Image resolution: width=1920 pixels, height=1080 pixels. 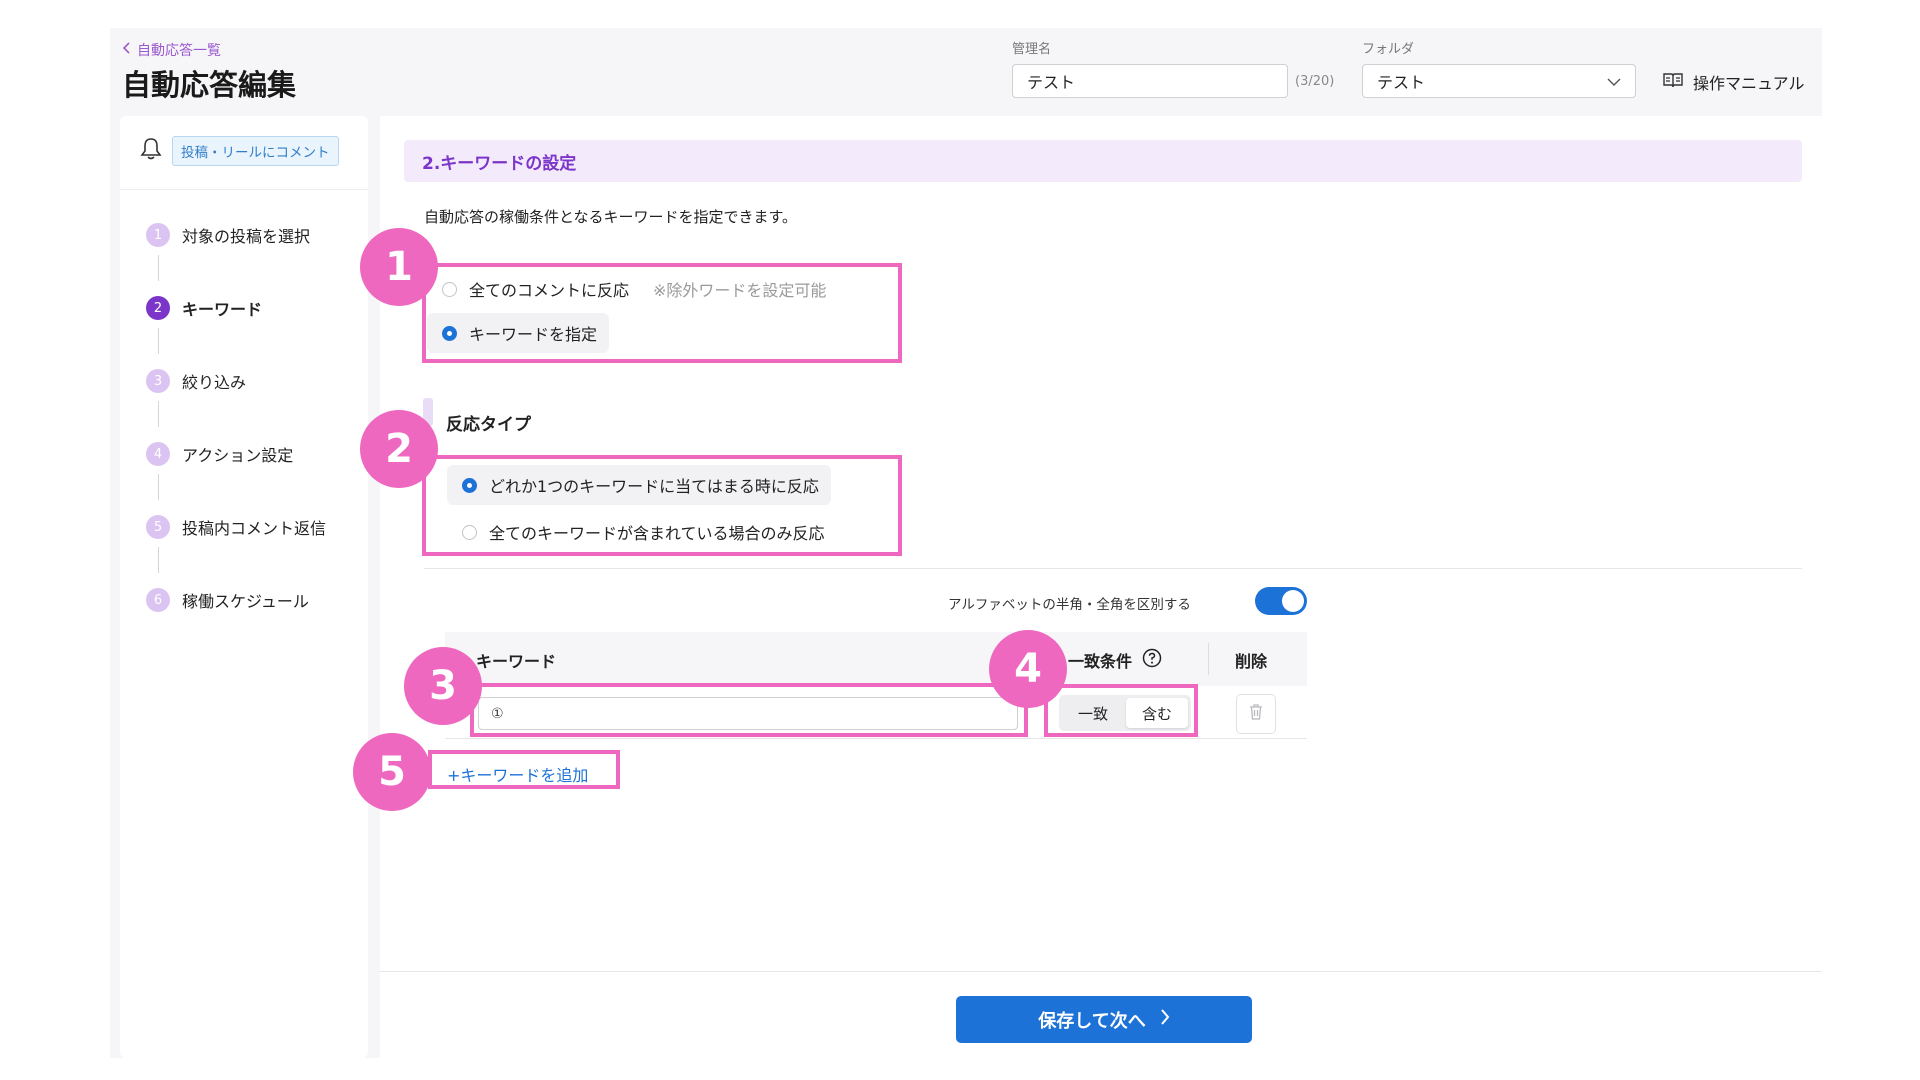 I want to click on step-keyword: 2 キーワード, so click(x=204, y=308).